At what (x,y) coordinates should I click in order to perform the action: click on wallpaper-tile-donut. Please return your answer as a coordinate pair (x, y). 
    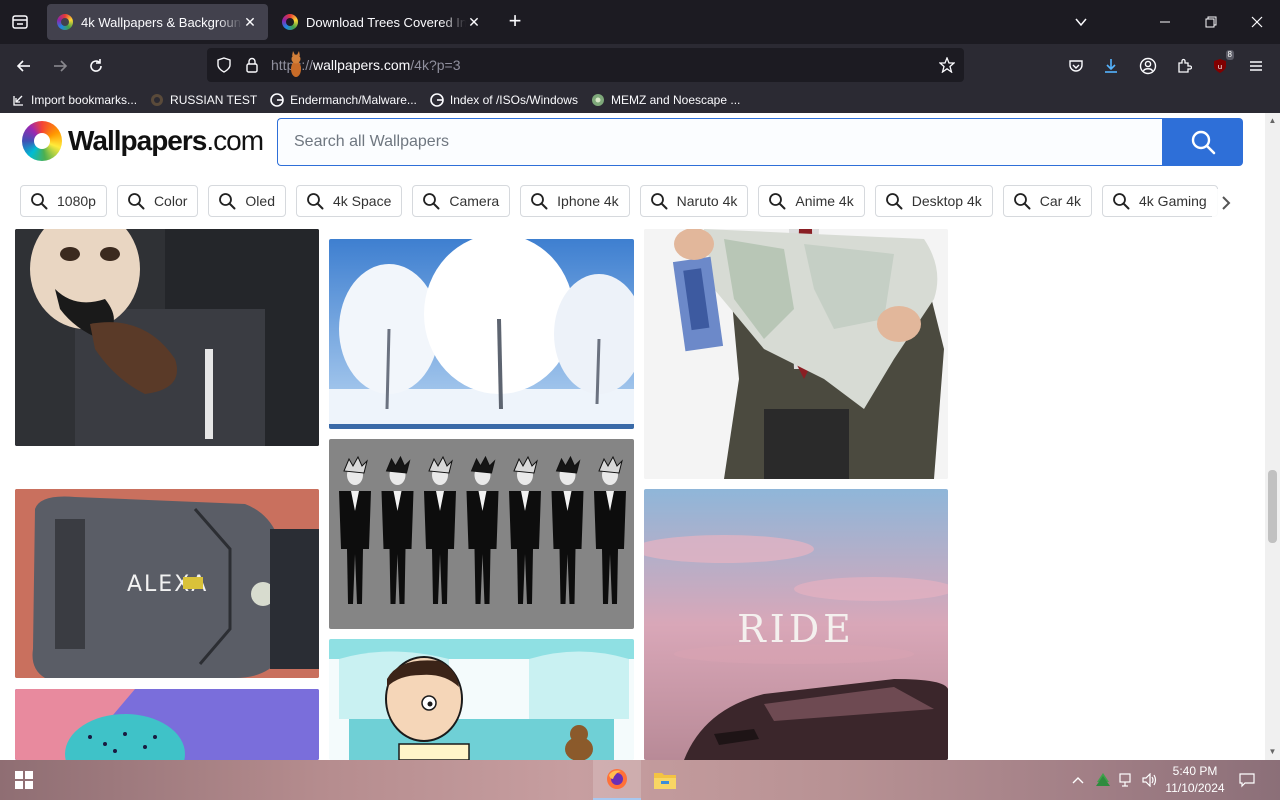
    Looking at the image, I should click on (167, 724).